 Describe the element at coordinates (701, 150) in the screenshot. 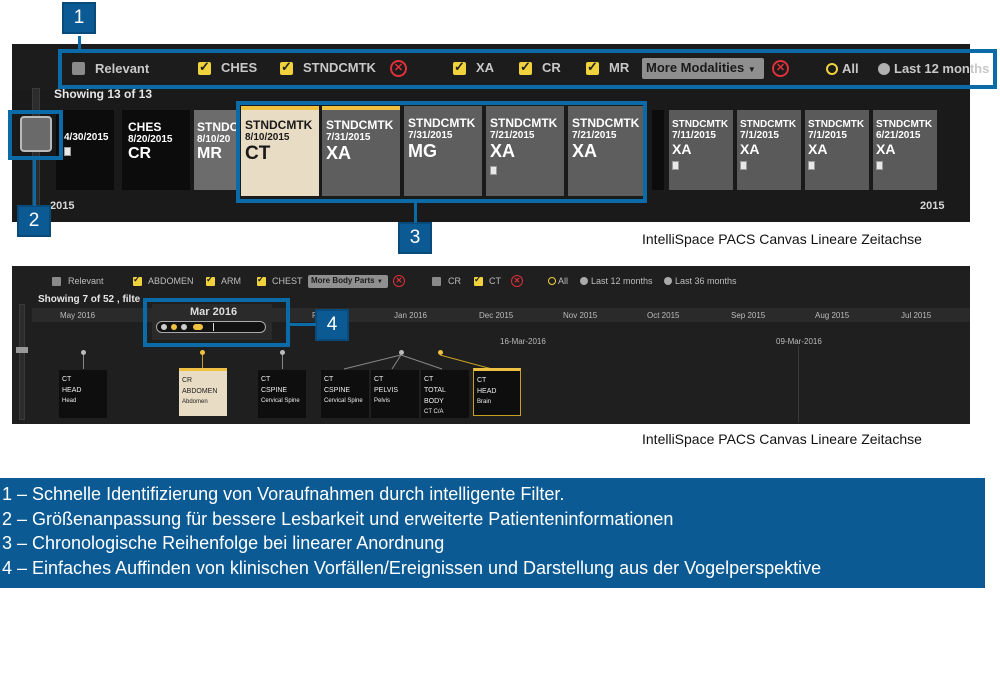

I see `study-tile: STNDCMTK 7/11/2015 XA` at that location.